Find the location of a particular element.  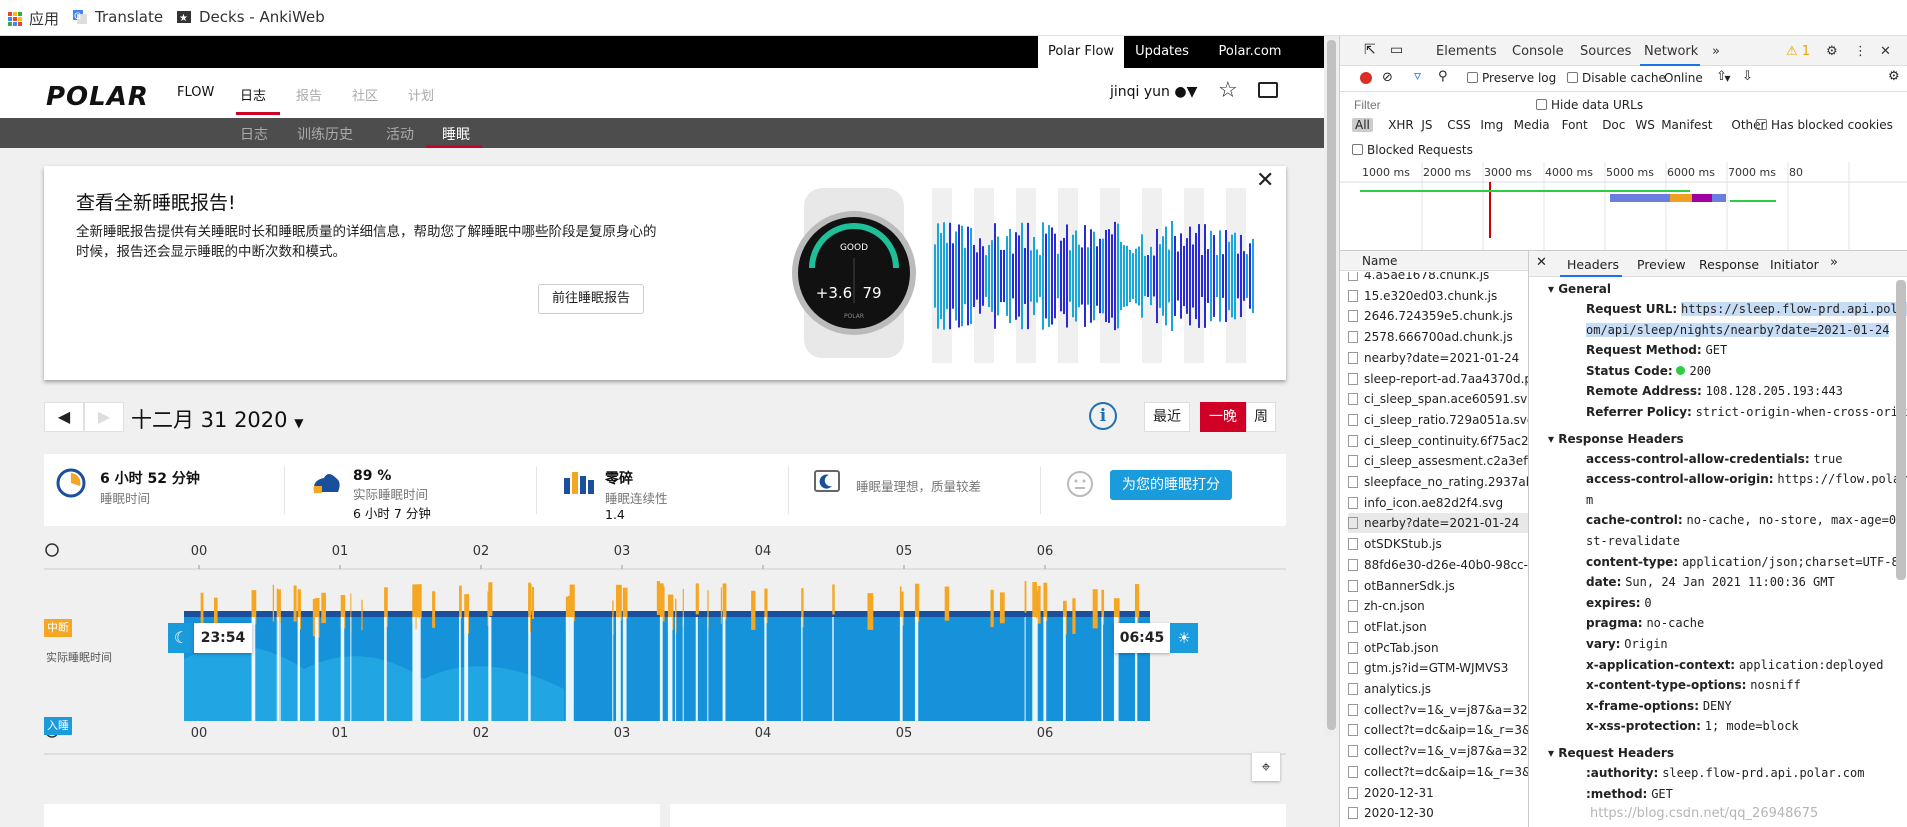

polar-com-link: Polar.com is located at coordinates (1250, 52).